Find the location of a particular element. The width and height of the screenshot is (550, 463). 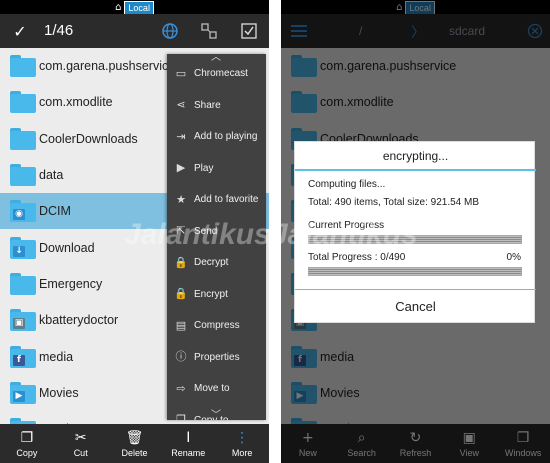

menu-item-compress: ▤ Compress is located at coordinates (216, 325).